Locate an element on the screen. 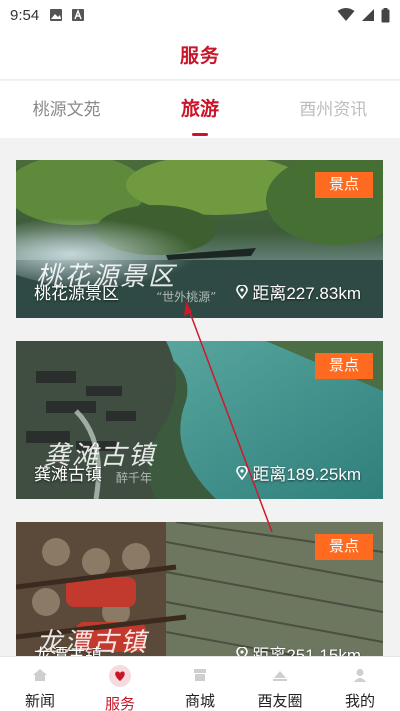  tabbar-circle: 酉友圈 is located at coordinates (280, 684).